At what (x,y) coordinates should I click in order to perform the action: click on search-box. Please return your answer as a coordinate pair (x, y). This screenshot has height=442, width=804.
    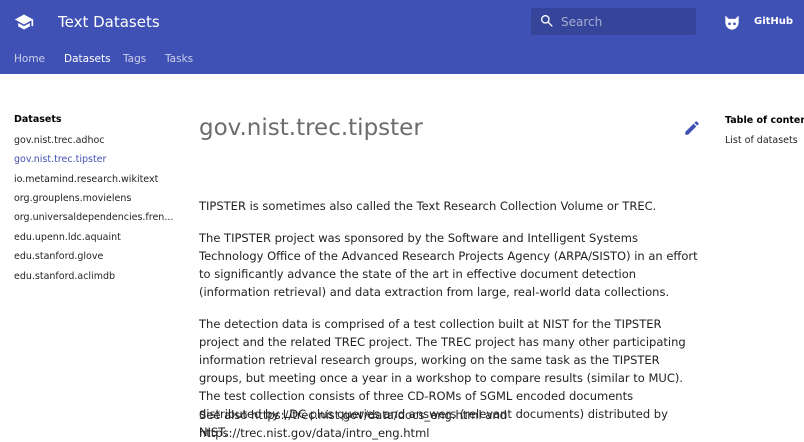
    Looking at the image, I should click on (613, 21).